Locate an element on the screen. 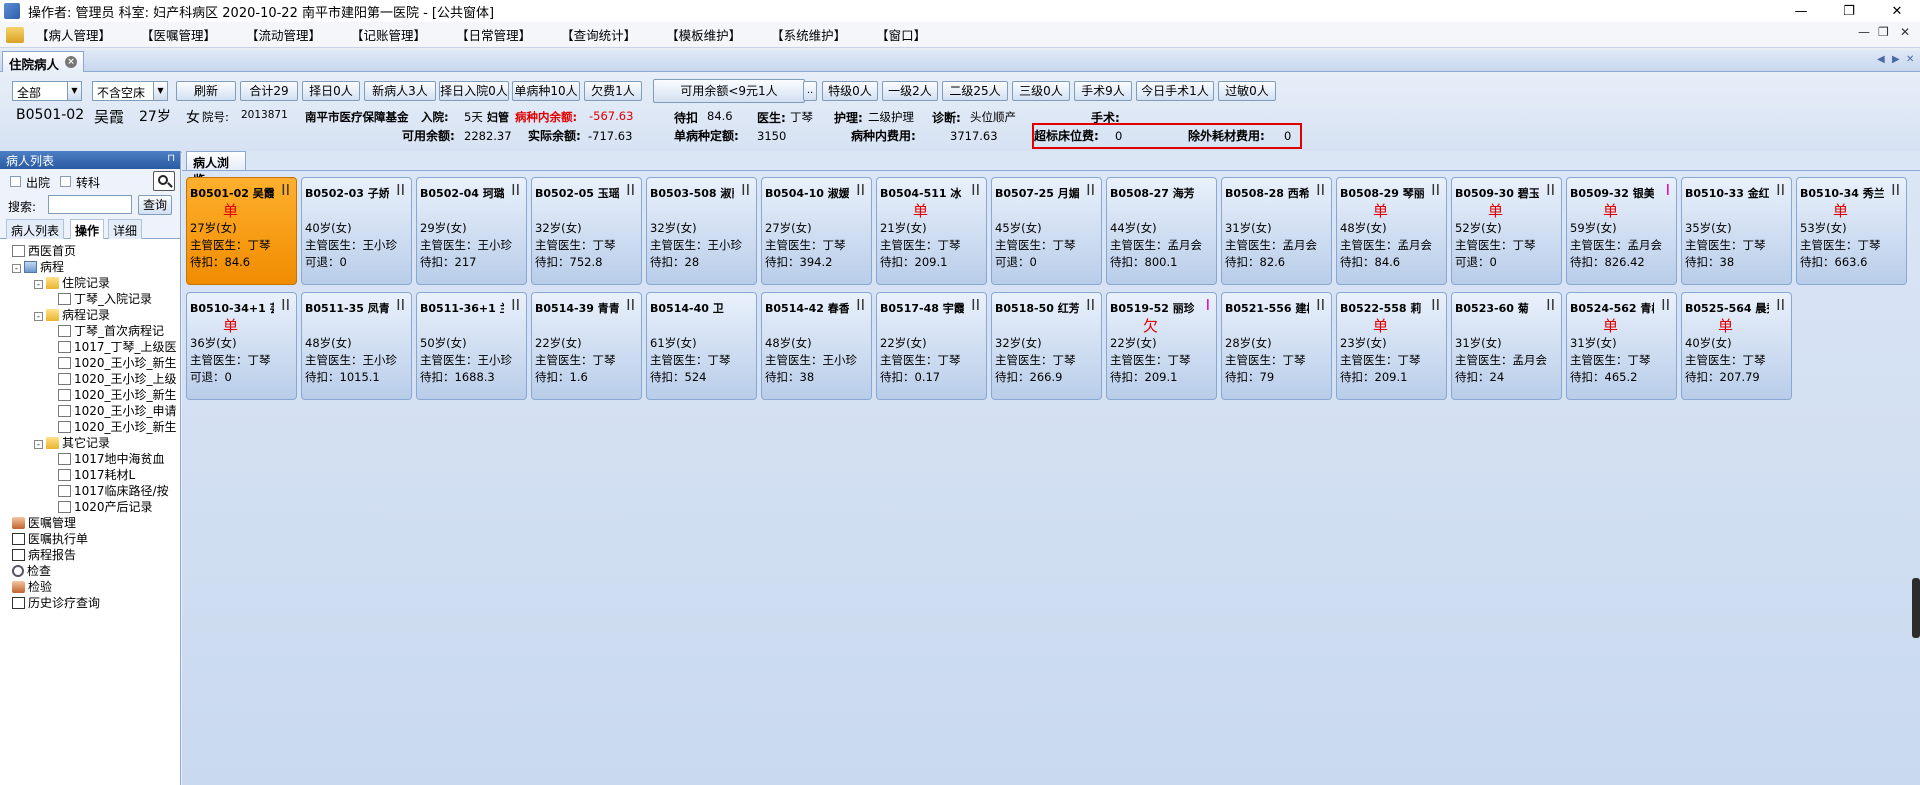 This screenshot has height=785, width=1920. tree-item: - 病程记录 is located at coordinates (72, 315).